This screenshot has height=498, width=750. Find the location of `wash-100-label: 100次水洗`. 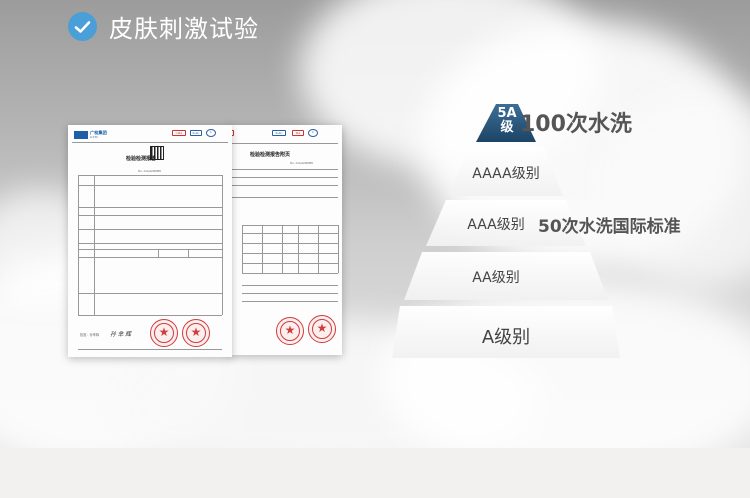

wash-100-label: 100次水洗 is located at coordinates (576, 124).